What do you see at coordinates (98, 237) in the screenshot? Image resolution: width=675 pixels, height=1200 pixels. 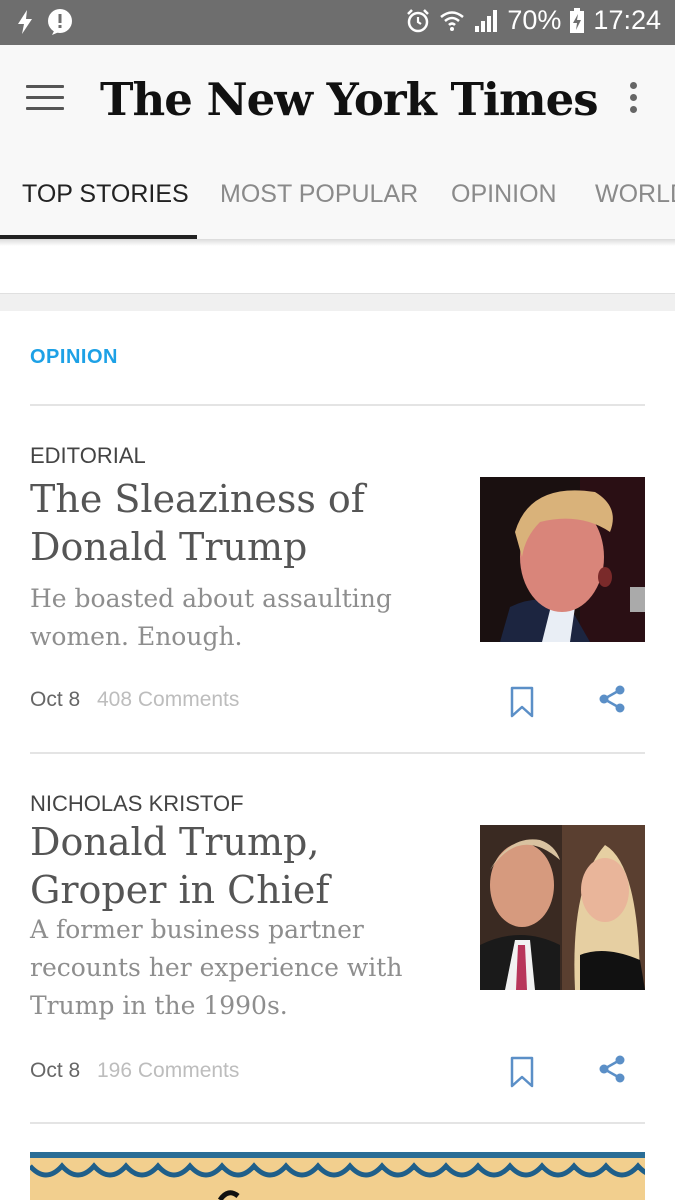 I see `active-tab-indicator` at bounding box center [98, 237].